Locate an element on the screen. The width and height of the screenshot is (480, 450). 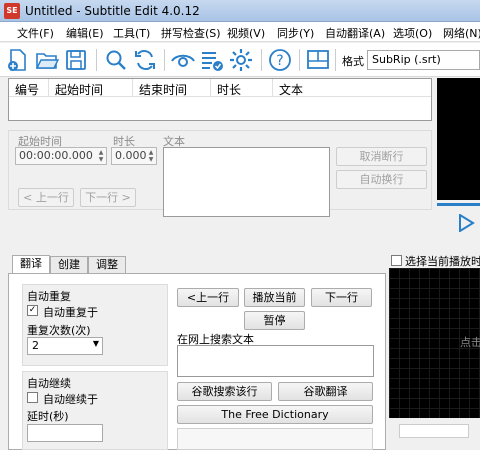
format-label: 格式 is located at coordinates (353, 61).